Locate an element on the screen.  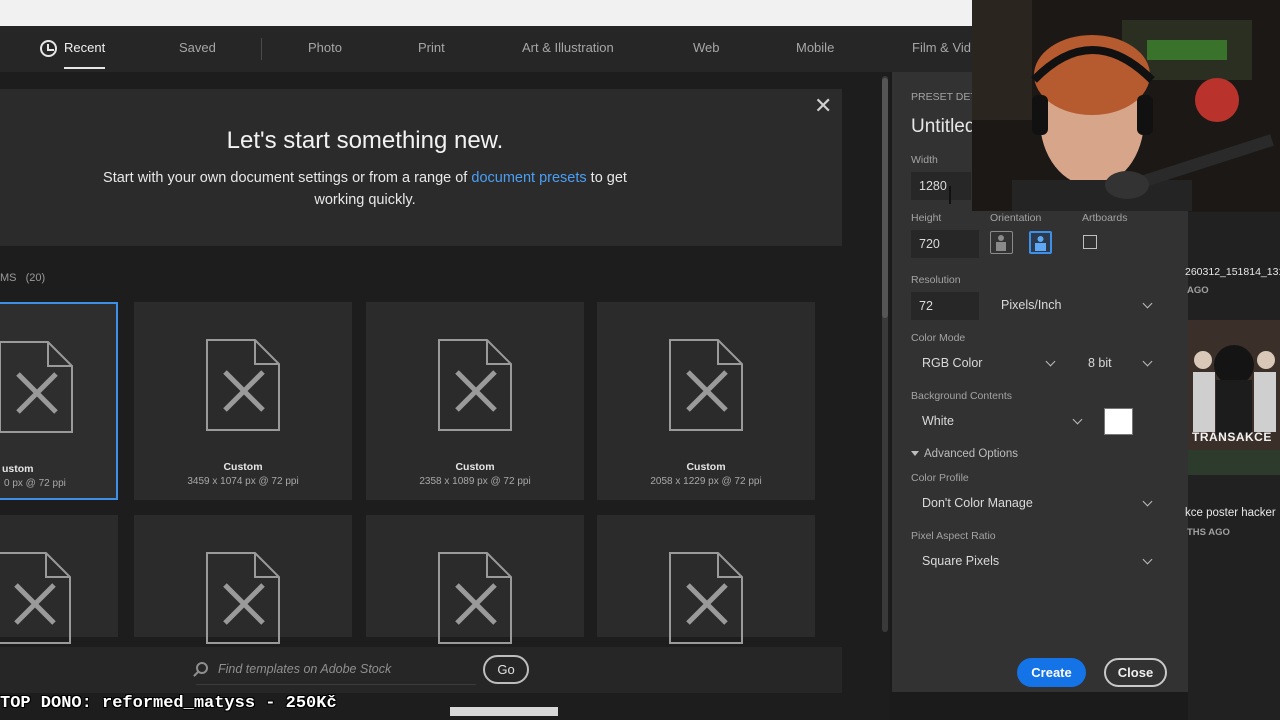
welcome-title: Let's start something new. is located at coordinates (365, 140).